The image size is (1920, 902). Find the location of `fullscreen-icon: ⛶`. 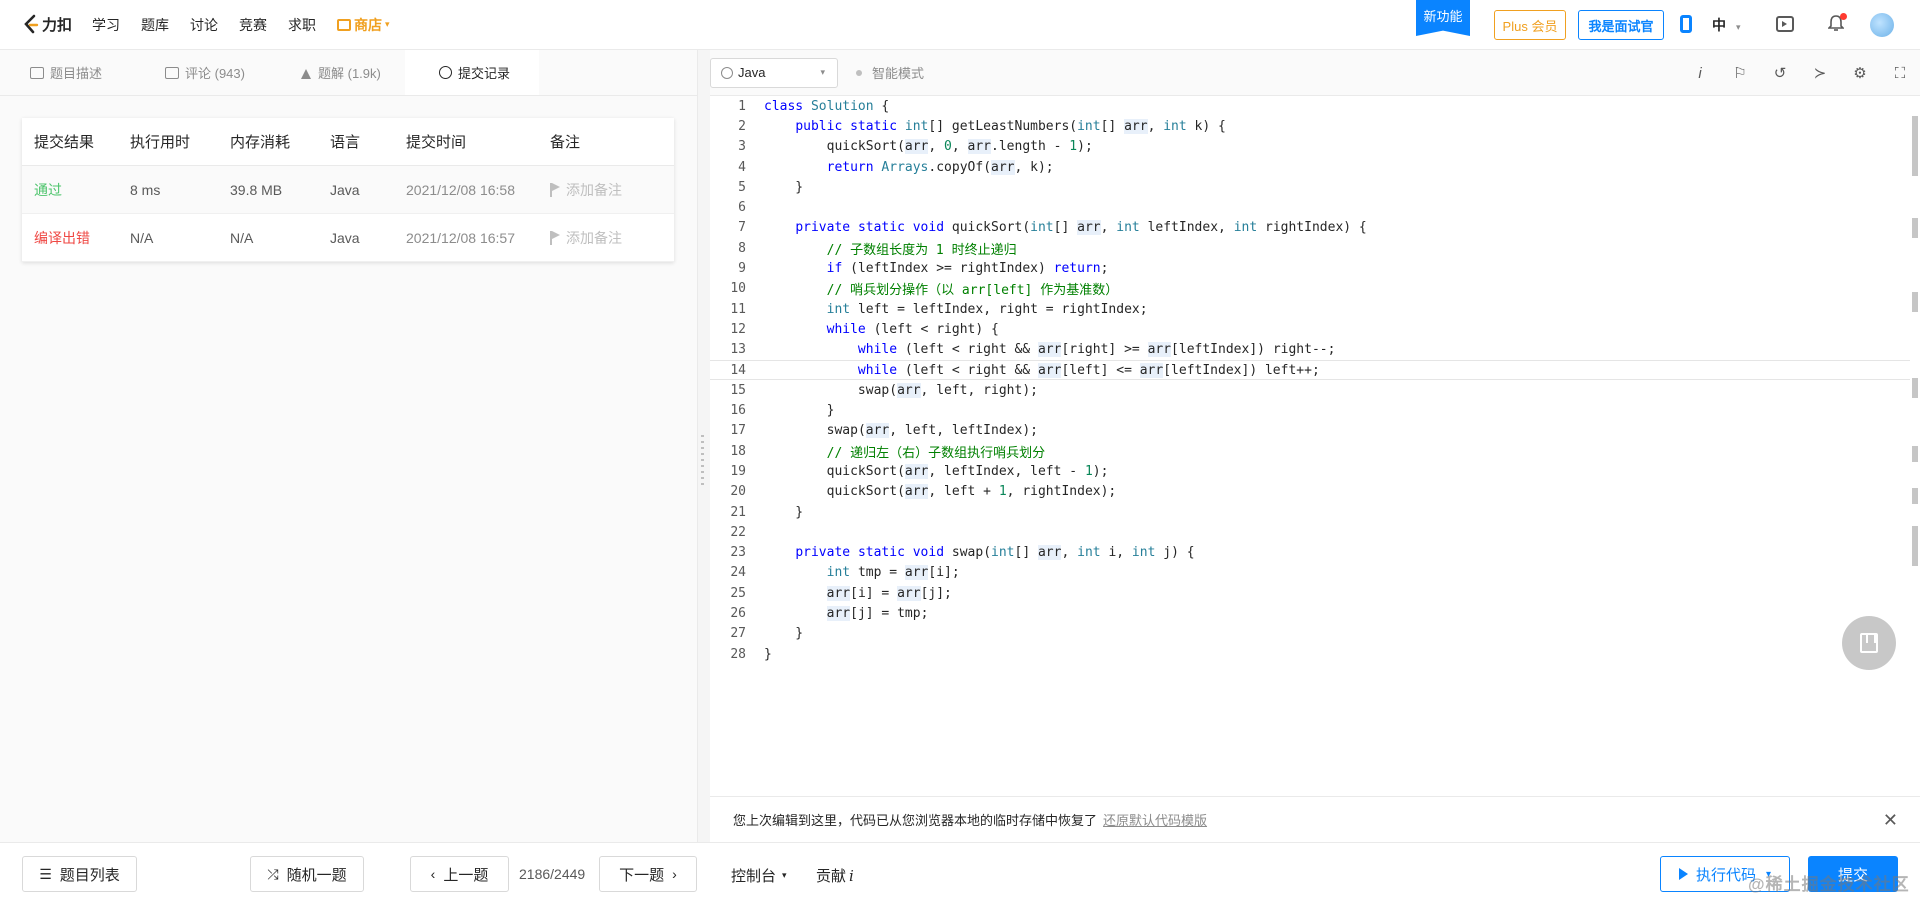

fullscreen-icon: ⛶ is located at coordinates (1900, 73).